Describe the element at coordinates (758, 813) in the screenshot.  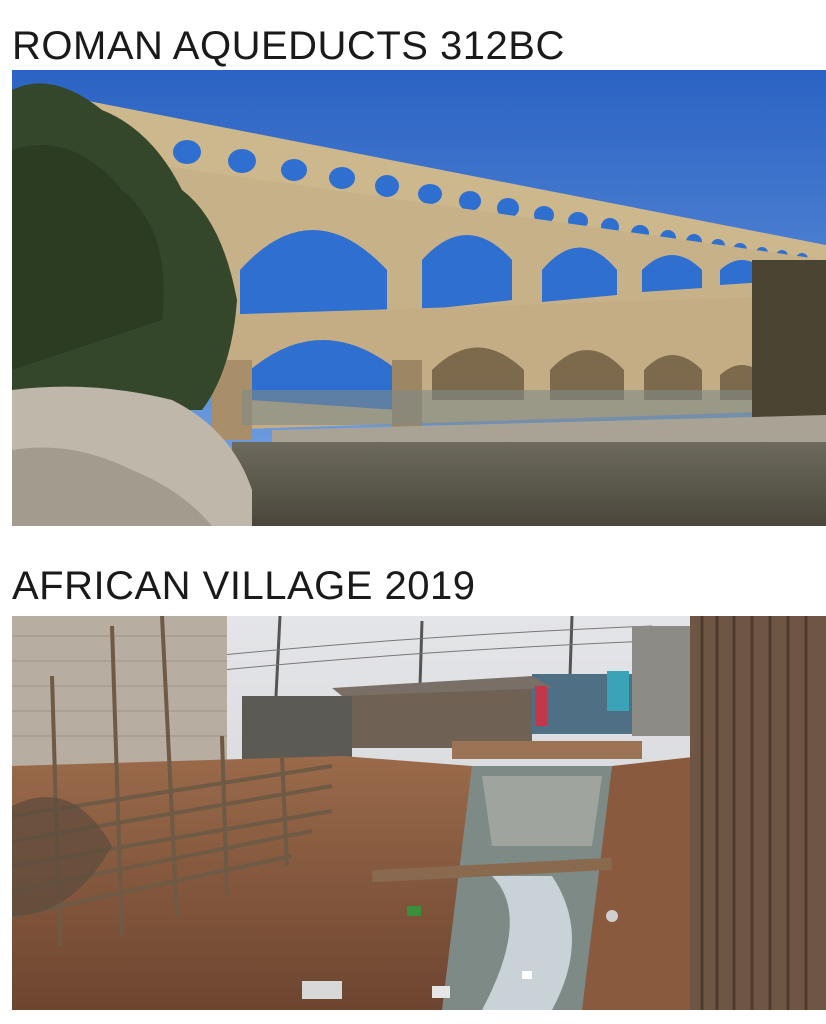
I see `corrugated-shack` at that location.